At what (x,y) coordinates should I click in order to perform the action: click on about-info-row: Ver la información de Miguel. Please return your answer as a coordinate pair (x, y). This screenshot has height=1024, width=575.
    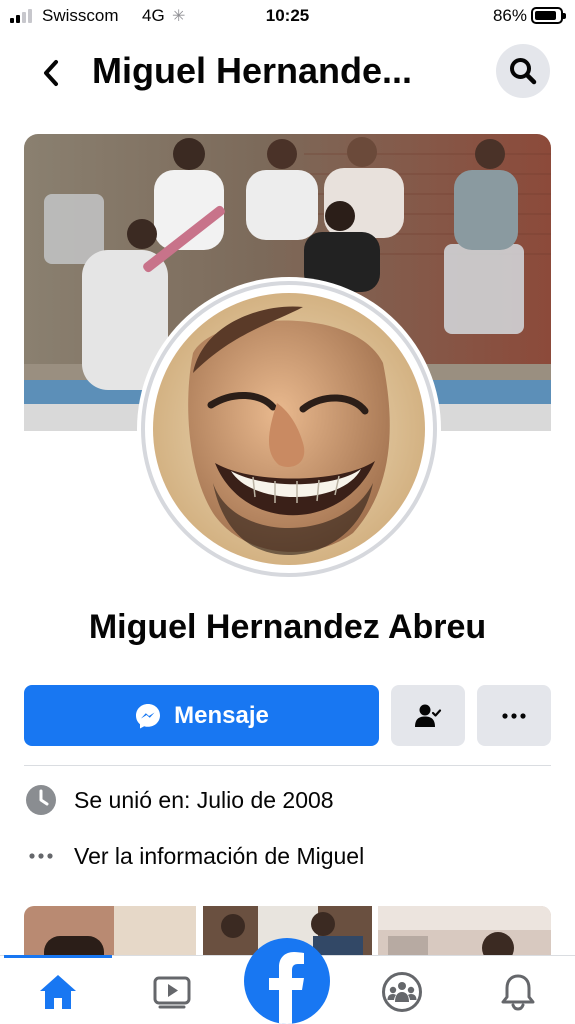
    Looking at the image, I should click on (287, 856).